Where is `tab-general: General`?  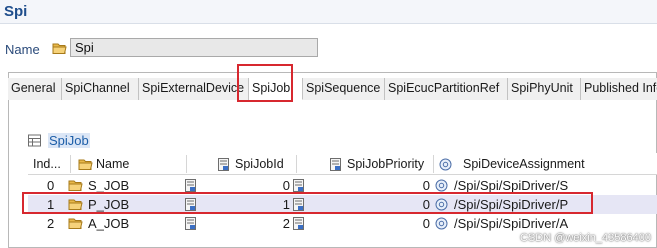
tab-general: General is located at coordinates (35, 89).